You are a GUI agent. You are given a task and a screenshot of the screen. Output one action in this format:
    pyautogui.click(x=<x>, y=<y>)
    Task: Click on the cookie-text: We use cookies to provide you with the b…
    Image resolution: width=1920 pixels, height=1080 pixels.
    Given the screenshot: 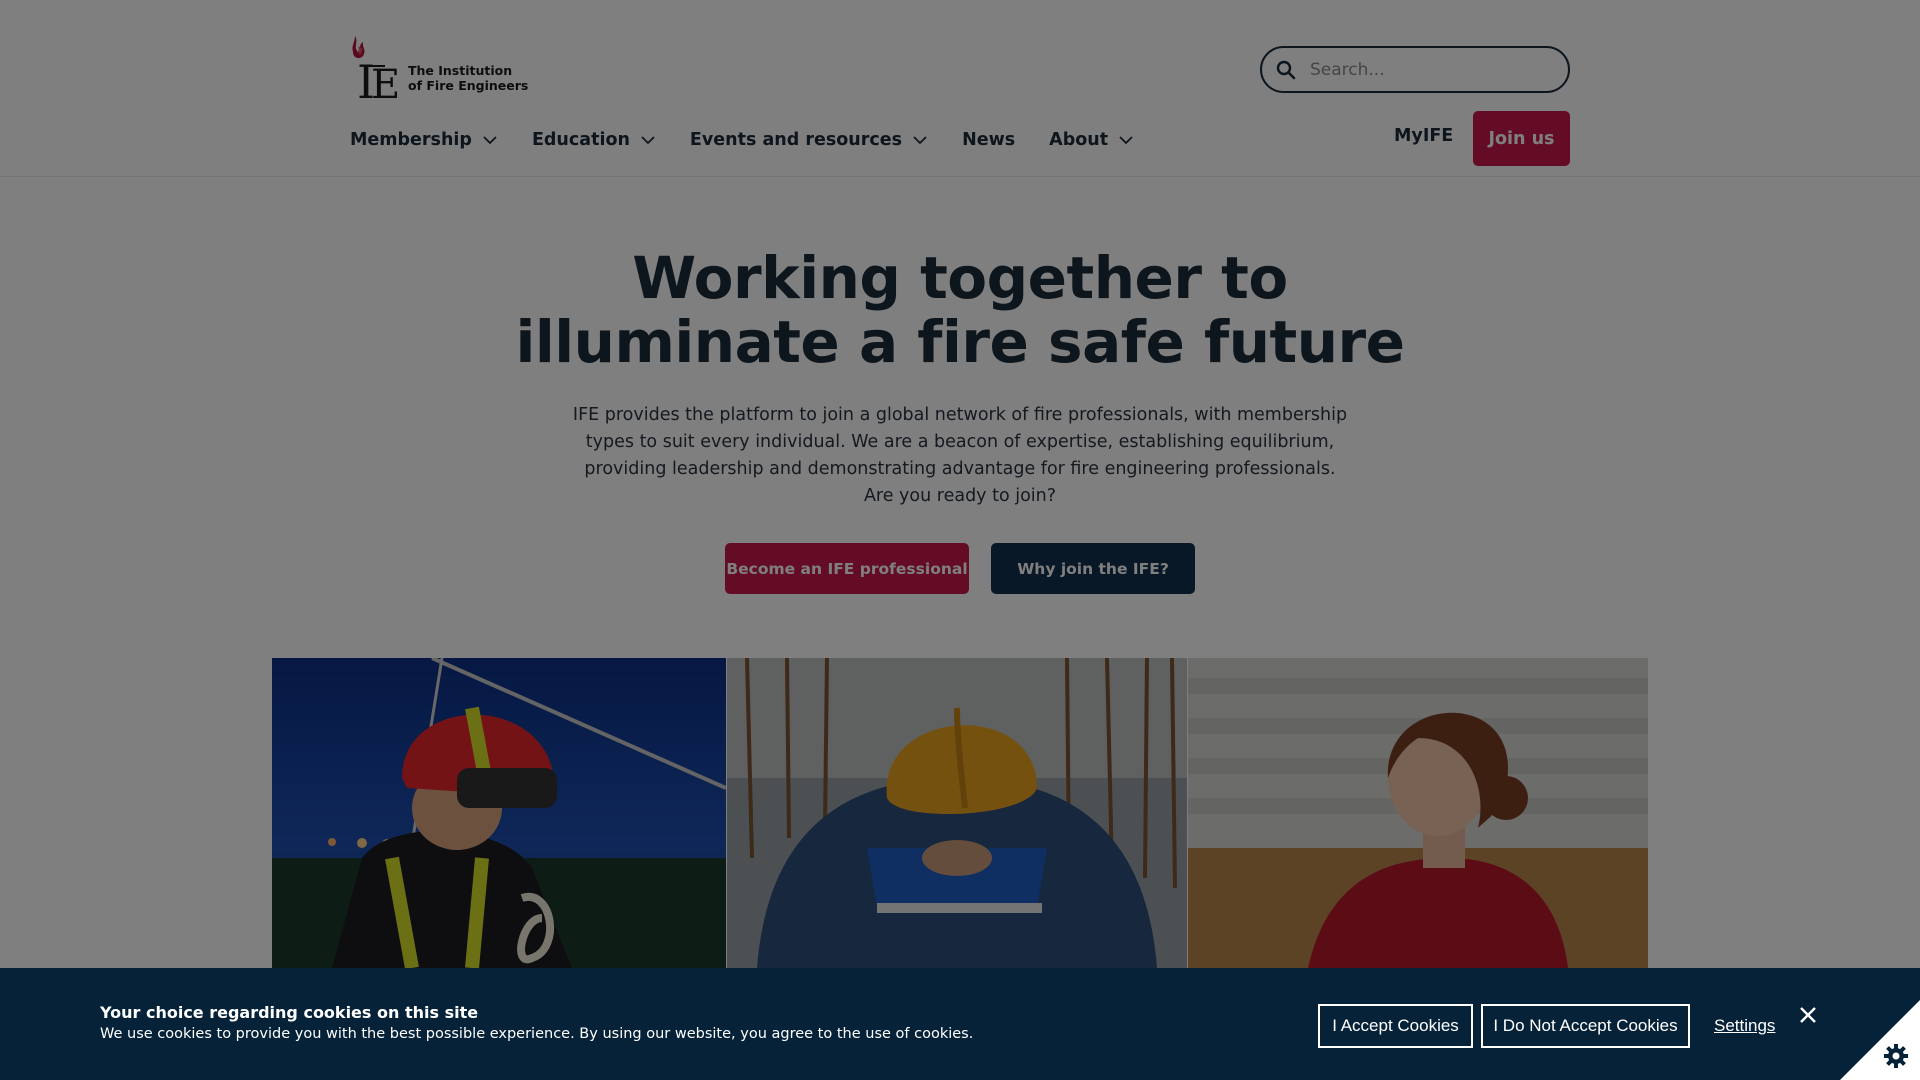 What is the action you would take?
    pyautogui.click(x=537, y=1034)
    